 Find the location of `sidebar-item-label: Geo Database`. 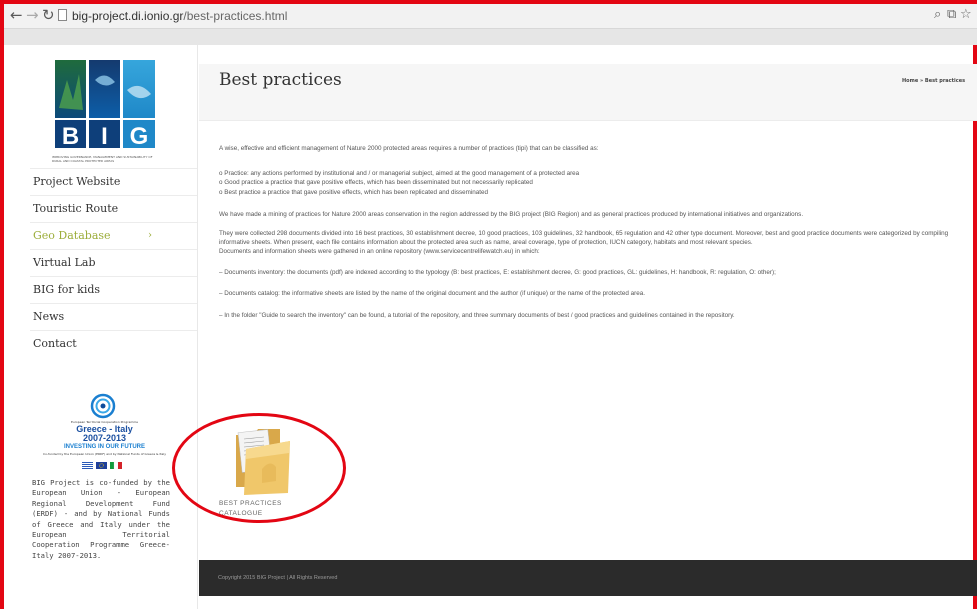

sidebar-item-label: Geo Database is located at coordinates (72, 235).